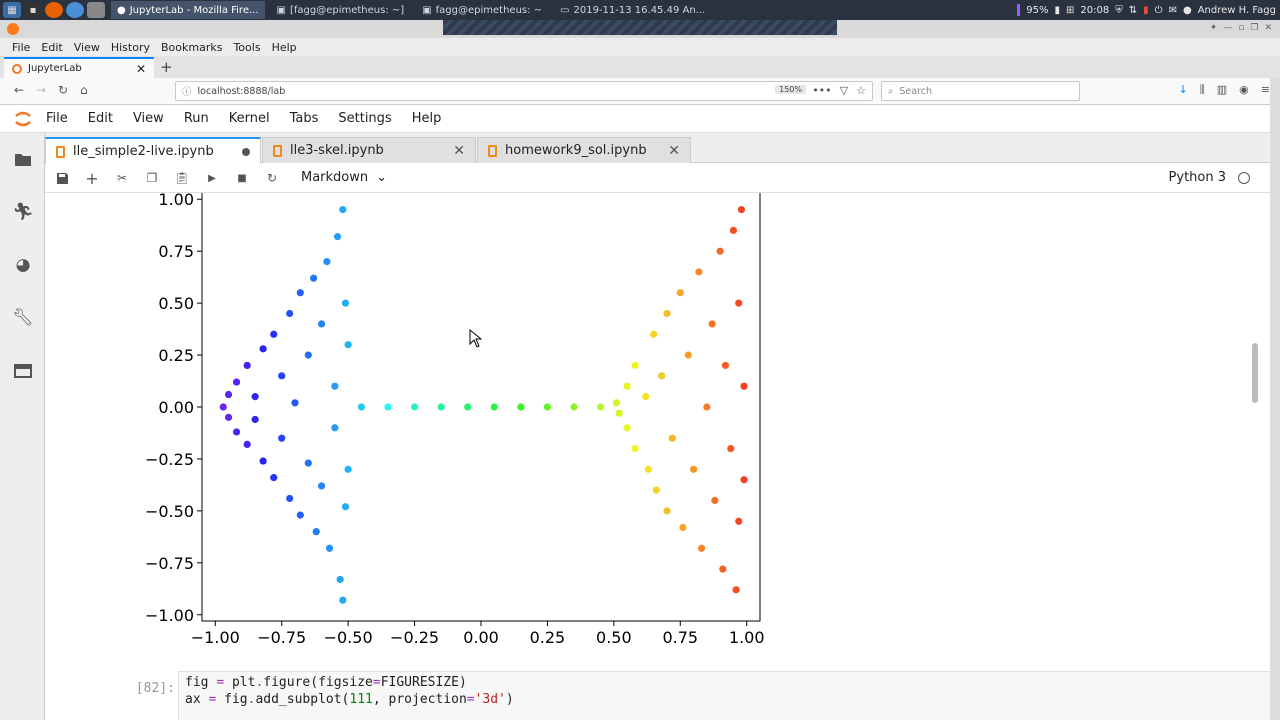 This screenshot has height=720, width=1280. Describe the element at coordinates (196, 118) in the screenshot. I see `jp-menu-run: Run` at that location.